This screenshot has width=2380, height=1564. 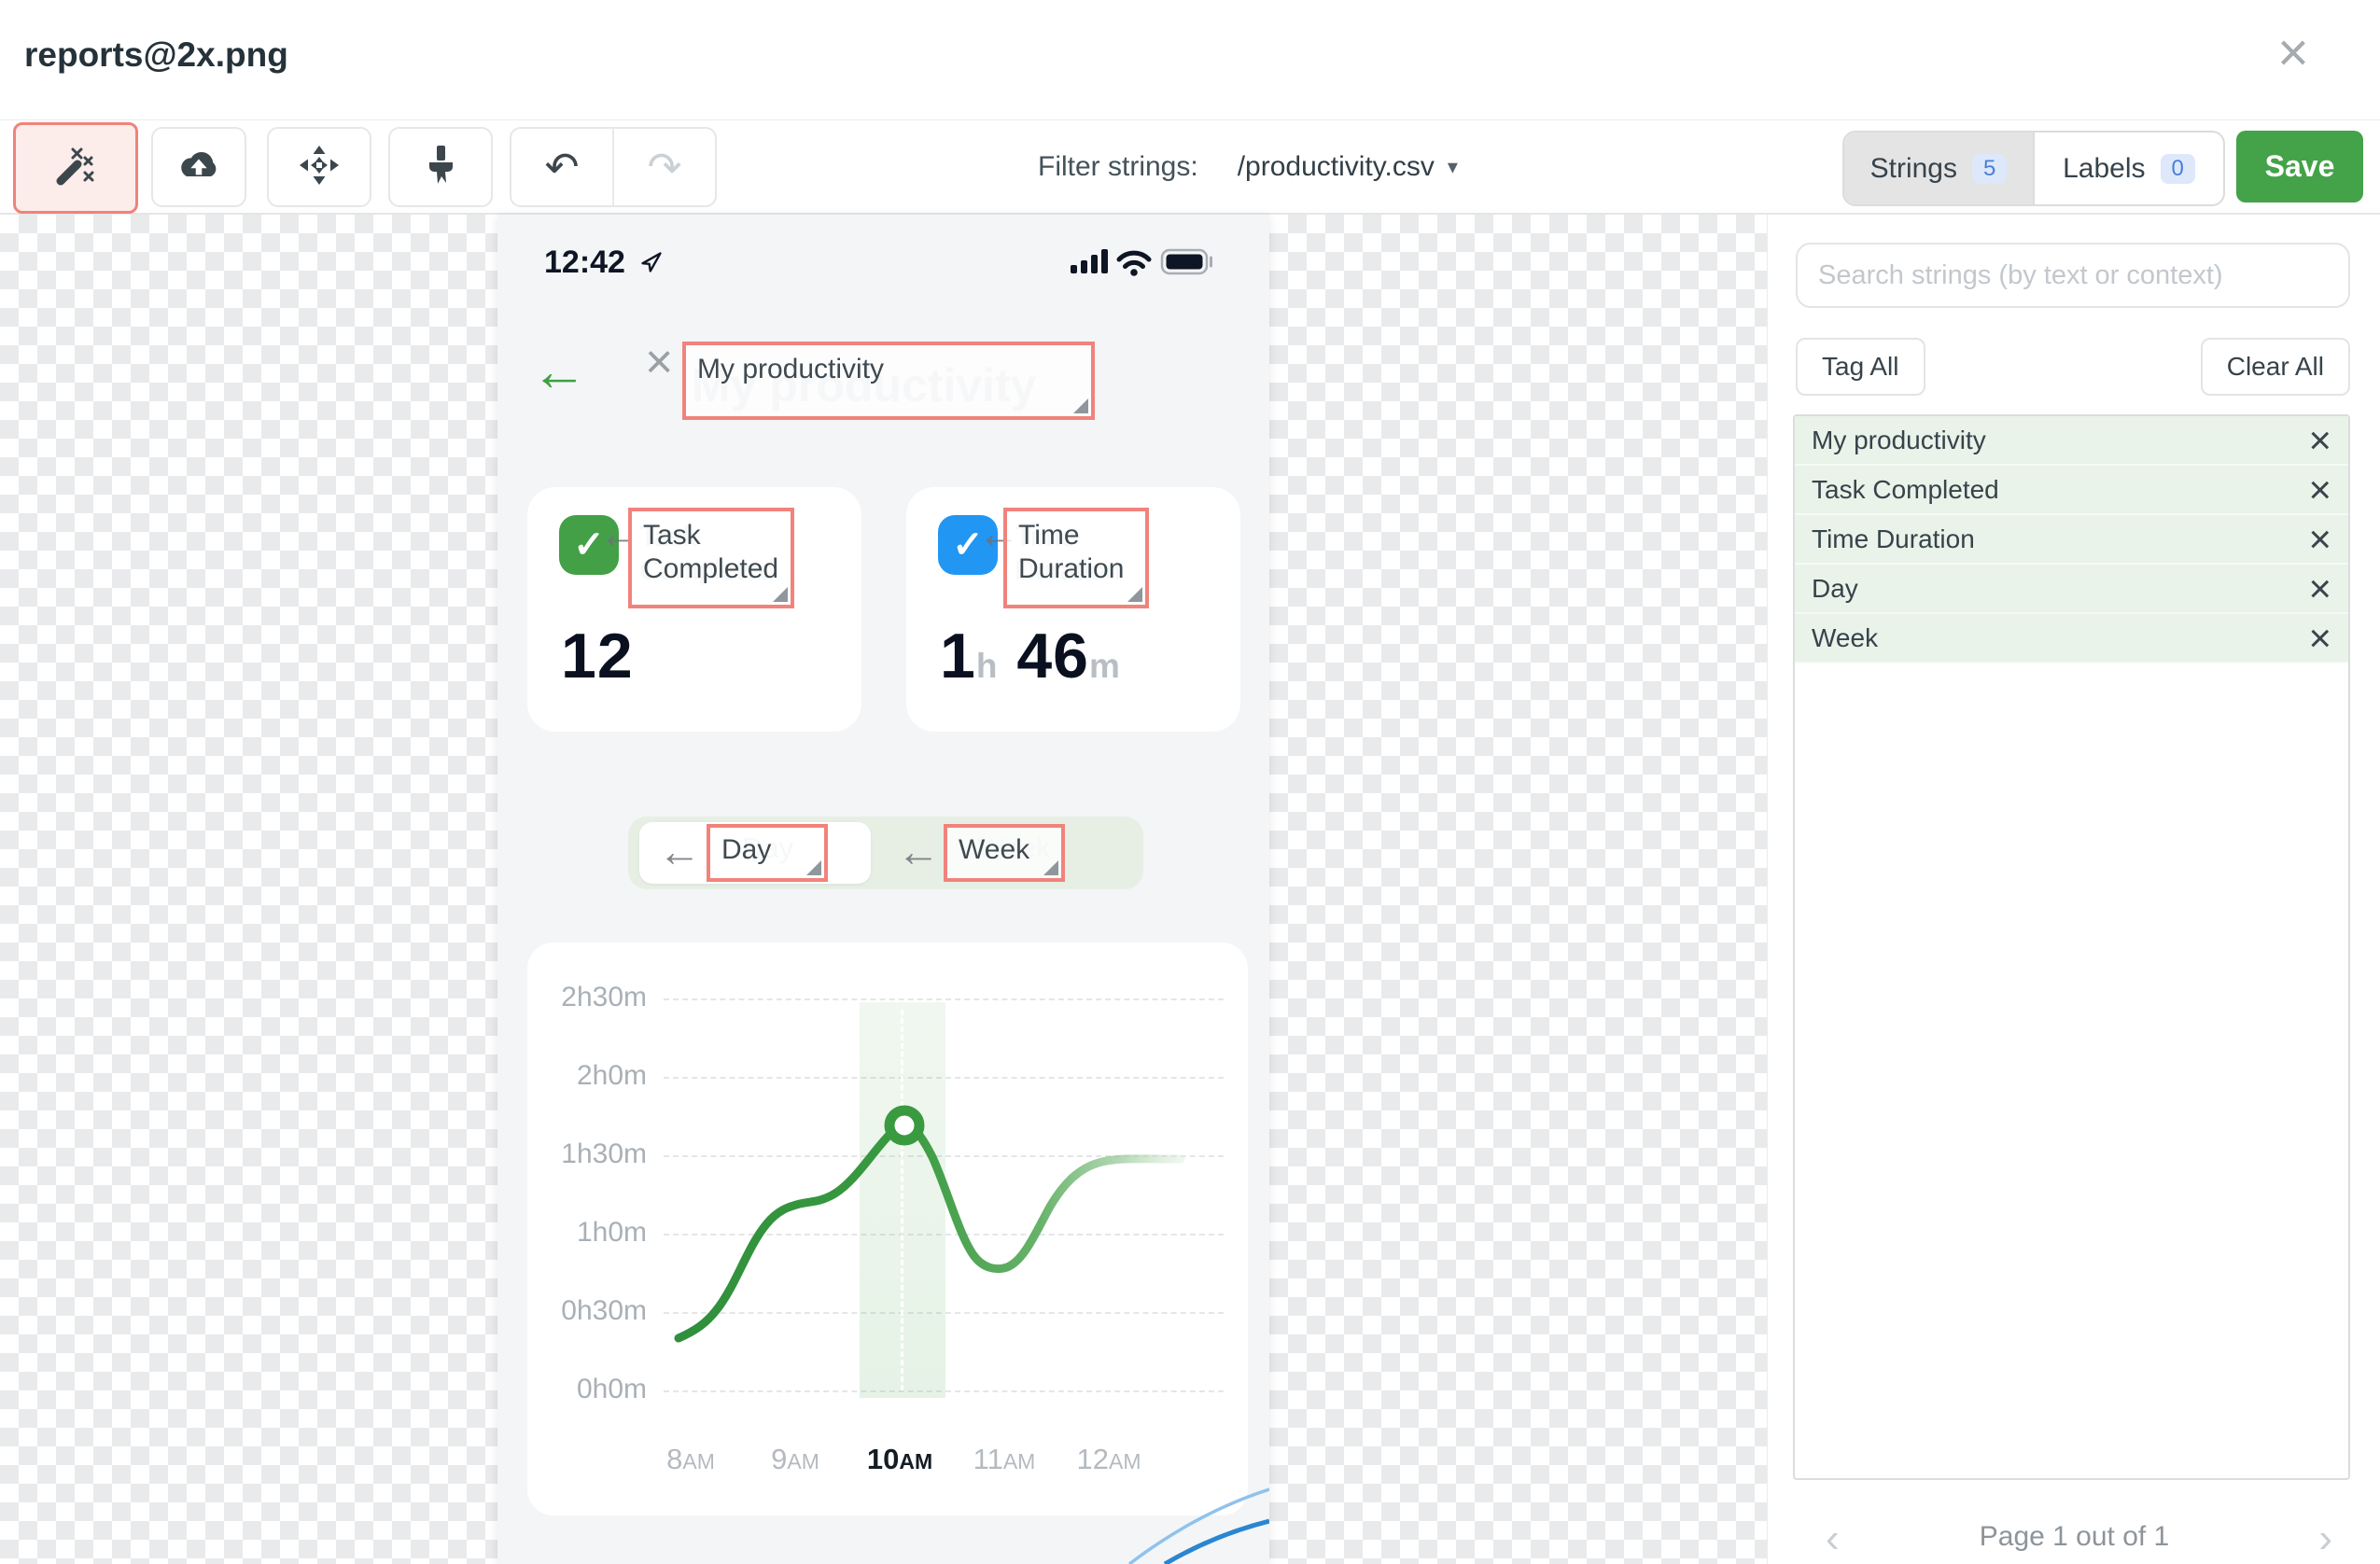 What do you see at coordinates (651, 264) in the screenshot?
I see `location-arrow-icon` at bounding box center [651, 264].